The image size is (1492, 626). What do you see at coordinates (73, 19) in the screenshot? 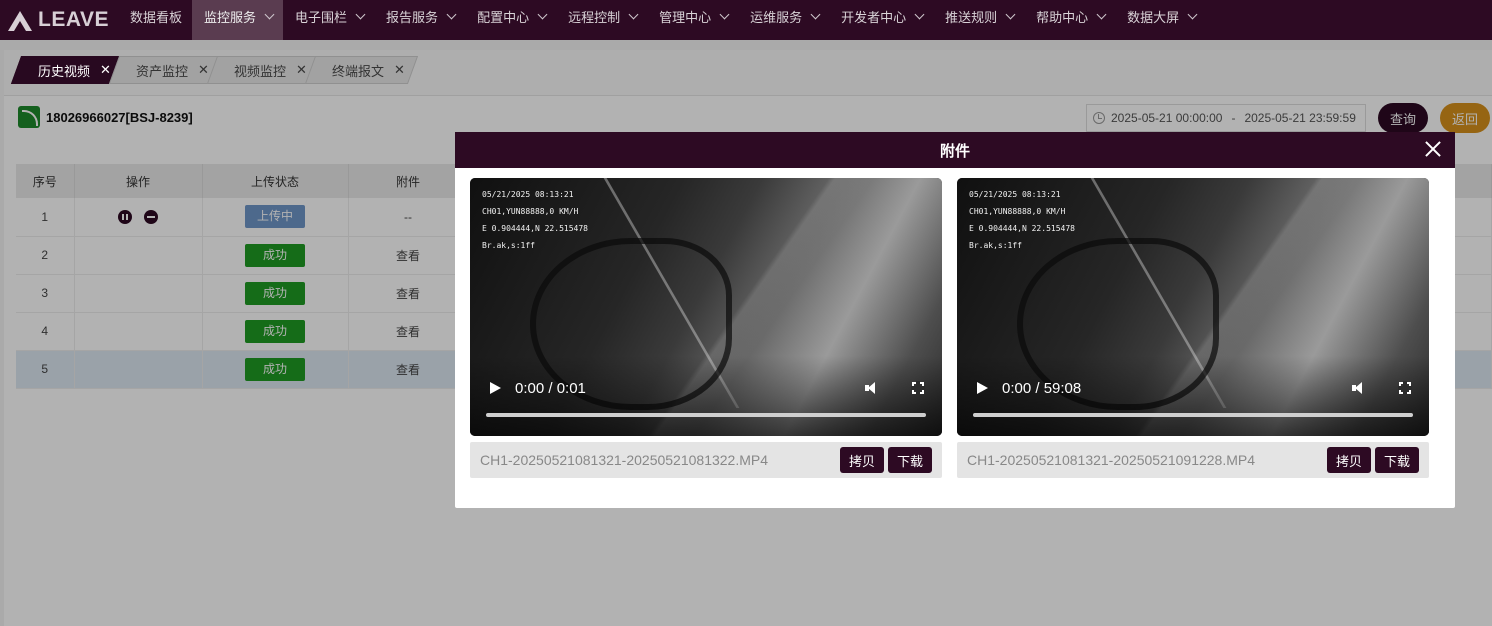
I see `logo-text: LEAVE` at bounding box center [73, 19].